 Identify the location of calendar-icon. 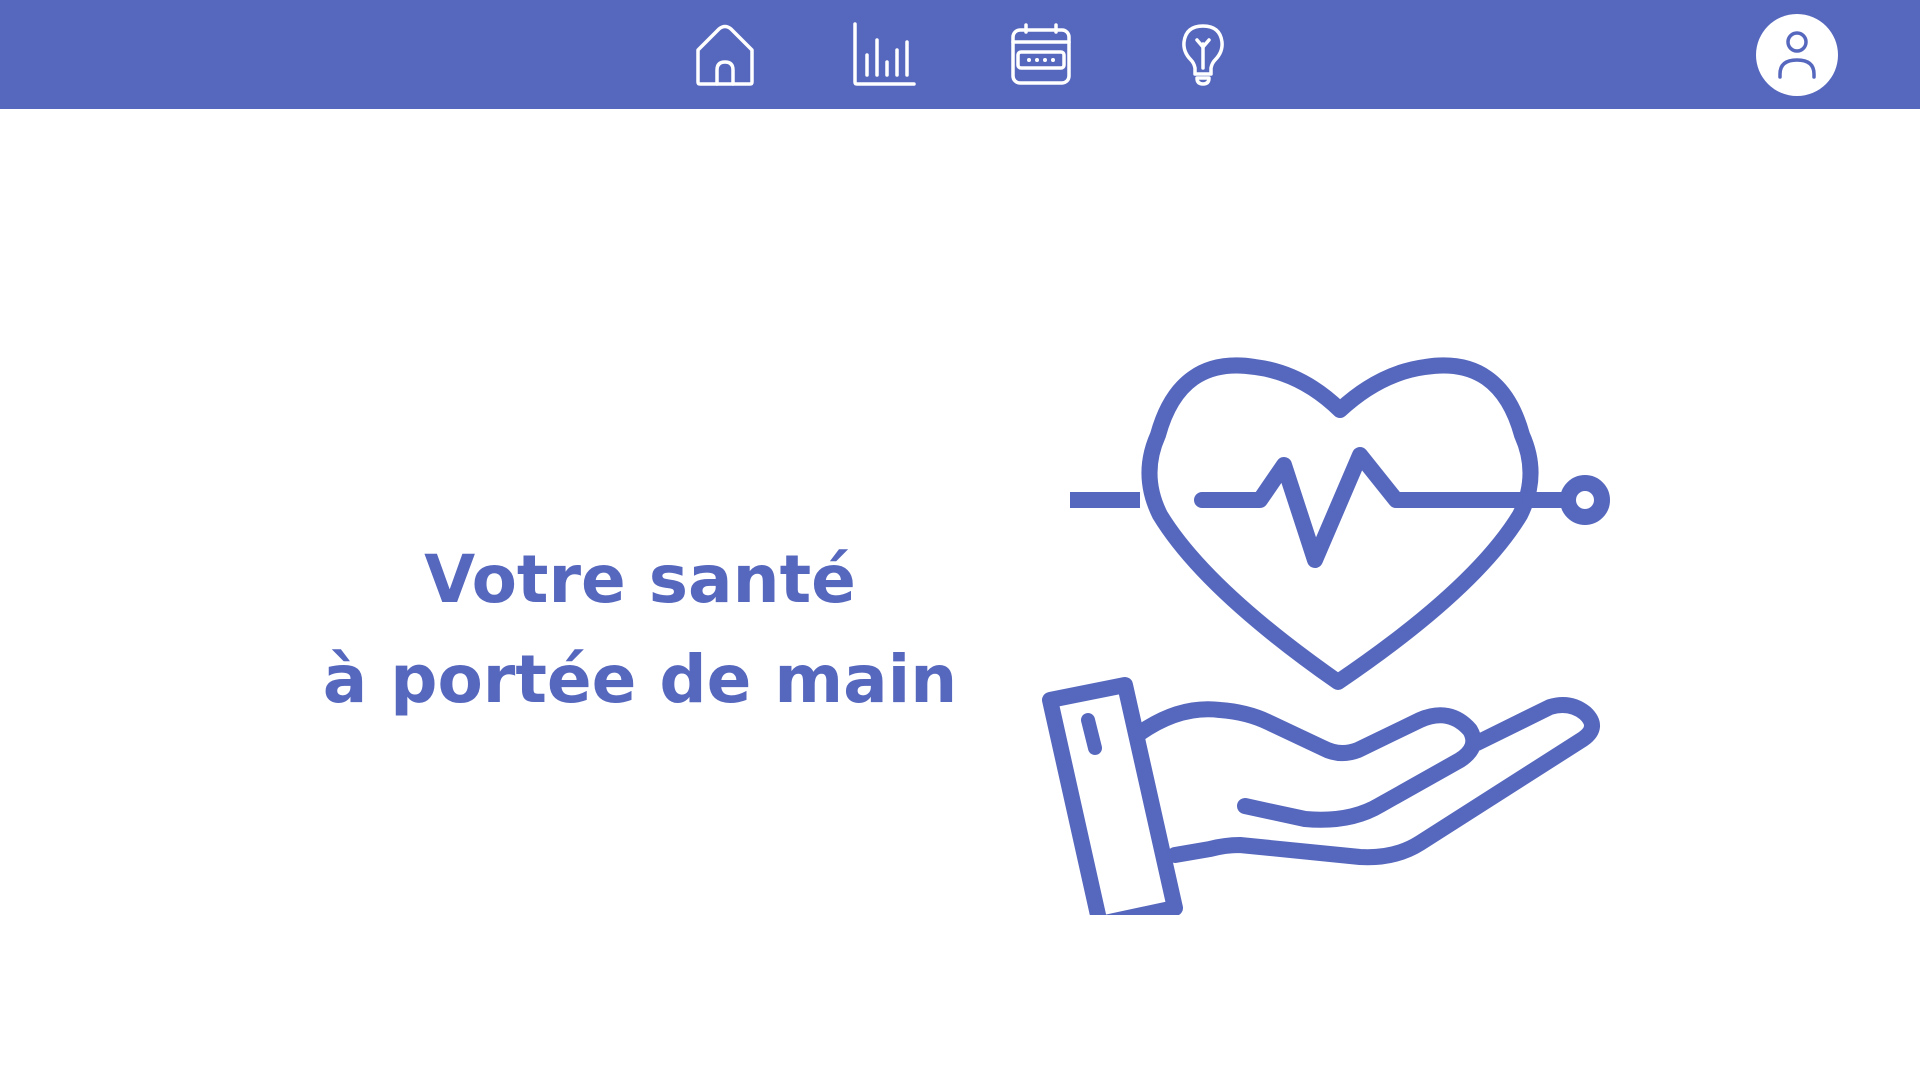
(1041, 54).